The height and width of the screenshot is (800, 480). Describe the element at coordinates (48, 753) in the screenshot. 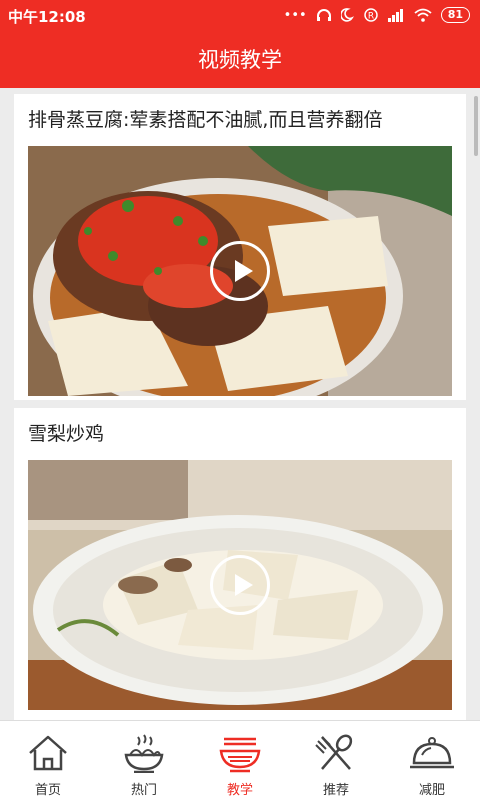

I see `home-icon` at that location.